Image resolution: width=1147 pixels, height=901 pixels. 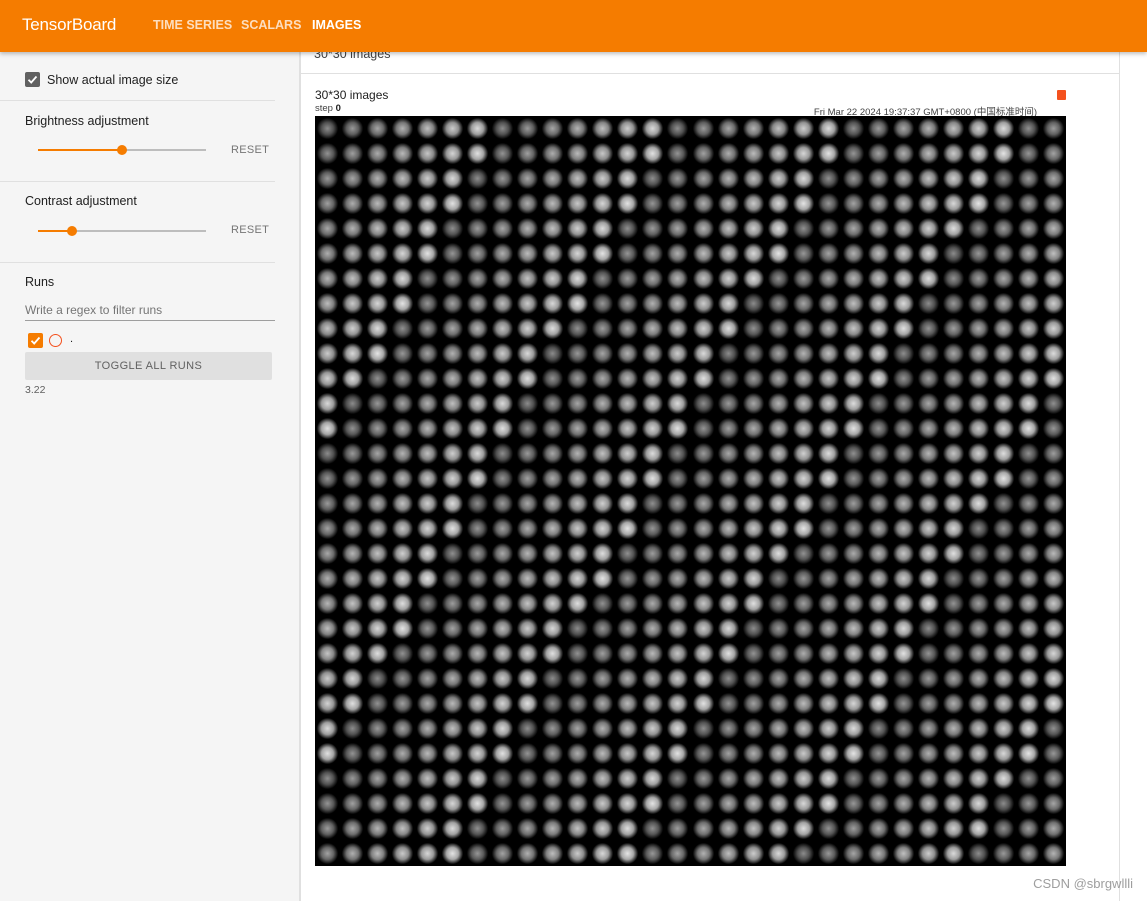 What do you see at coordinates (122, 150) in the screenshot?
I see `brightness-slider-thumb` at bounding box center [122, 150].